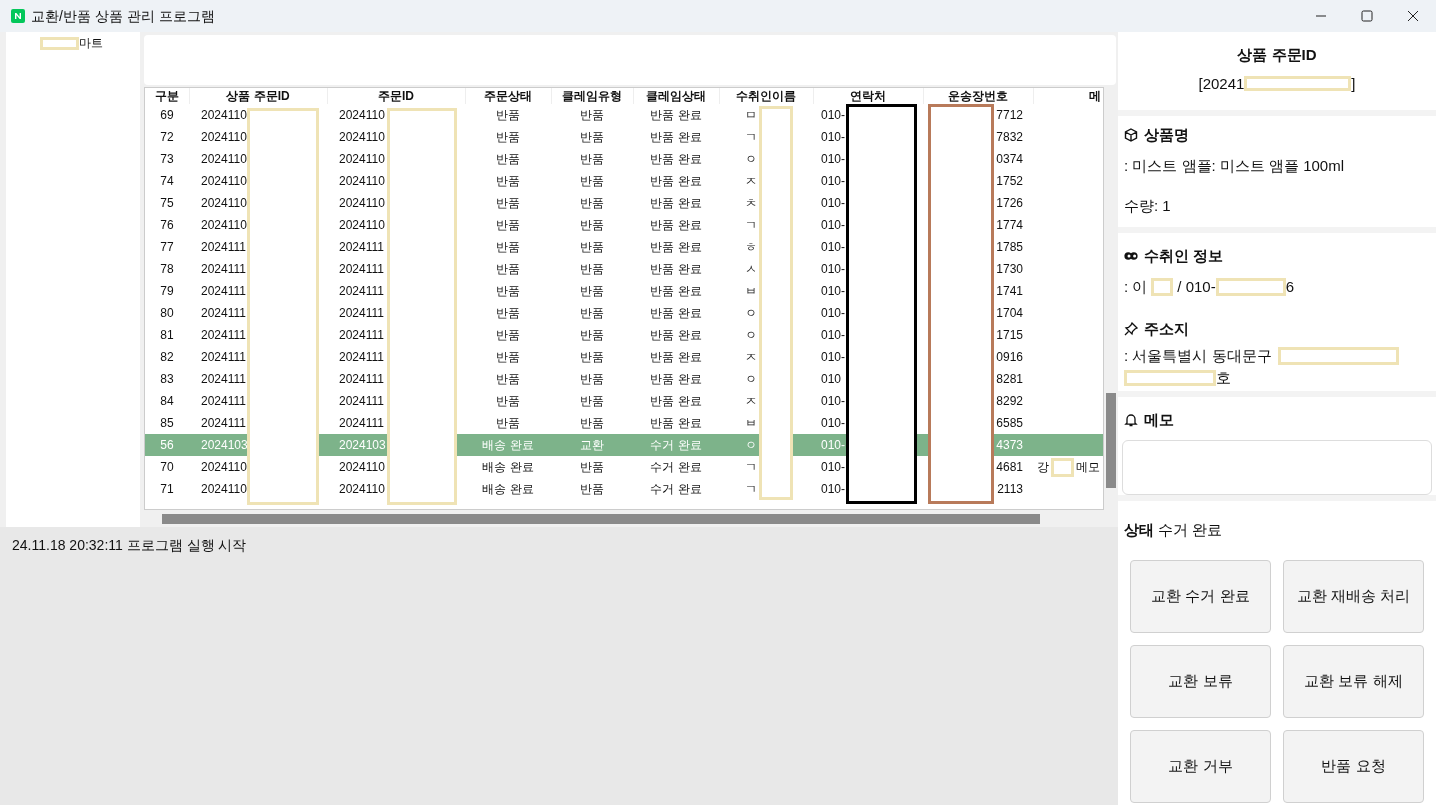 This screenshot has height=805, width=1436. I want to click on column-header: 메, so click(1094, 96).